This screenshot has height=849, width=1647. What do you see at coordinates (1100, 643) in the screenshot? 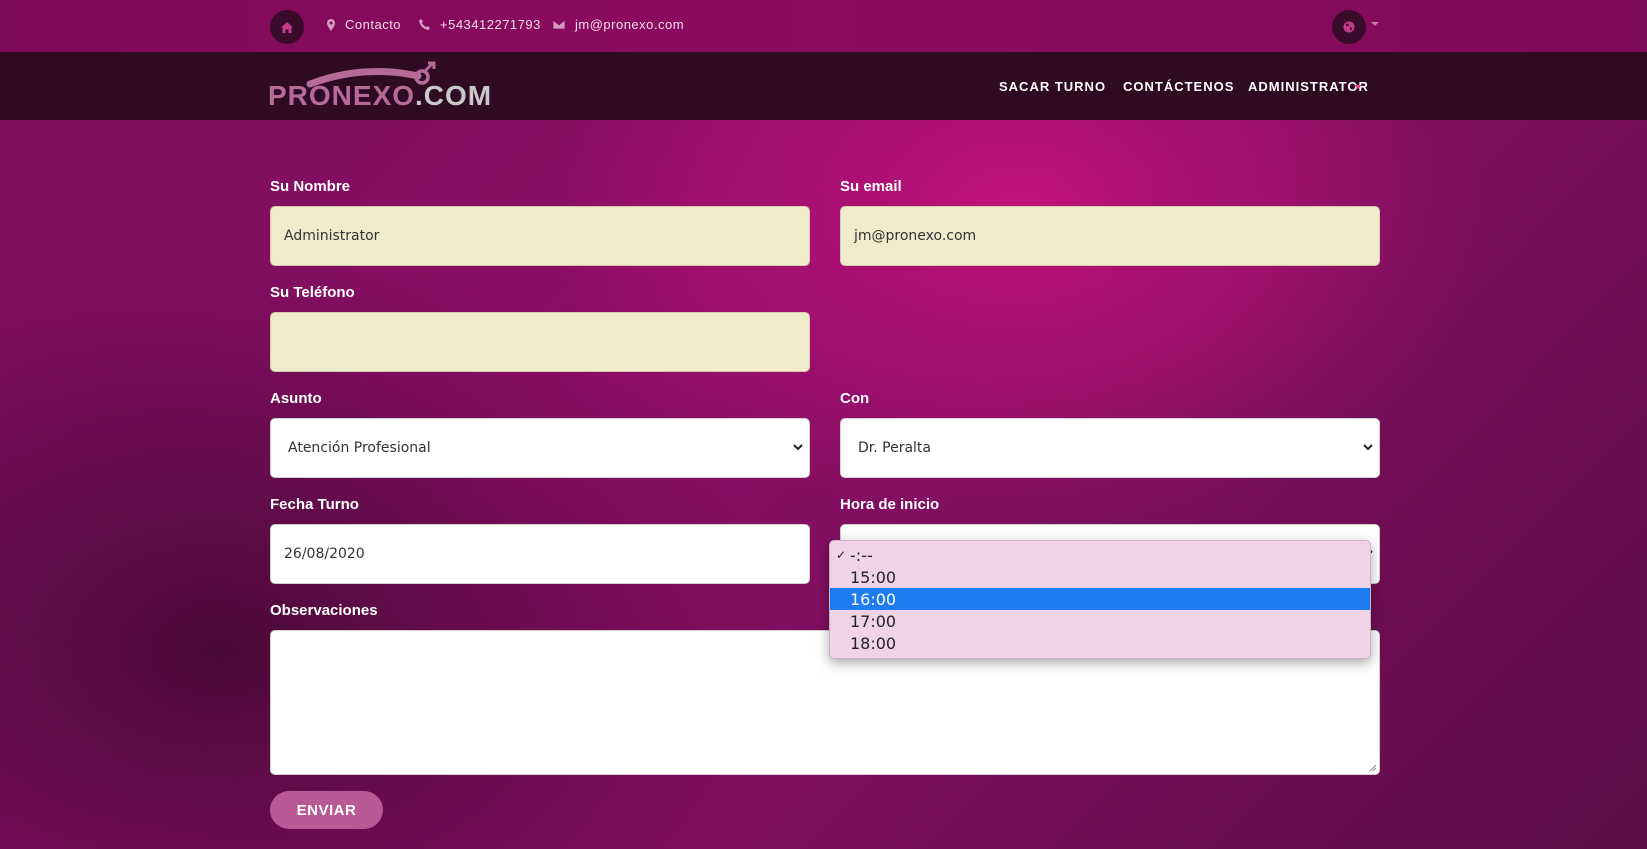
I see `time-option: 18:00` at bounding box center [1100, 643].